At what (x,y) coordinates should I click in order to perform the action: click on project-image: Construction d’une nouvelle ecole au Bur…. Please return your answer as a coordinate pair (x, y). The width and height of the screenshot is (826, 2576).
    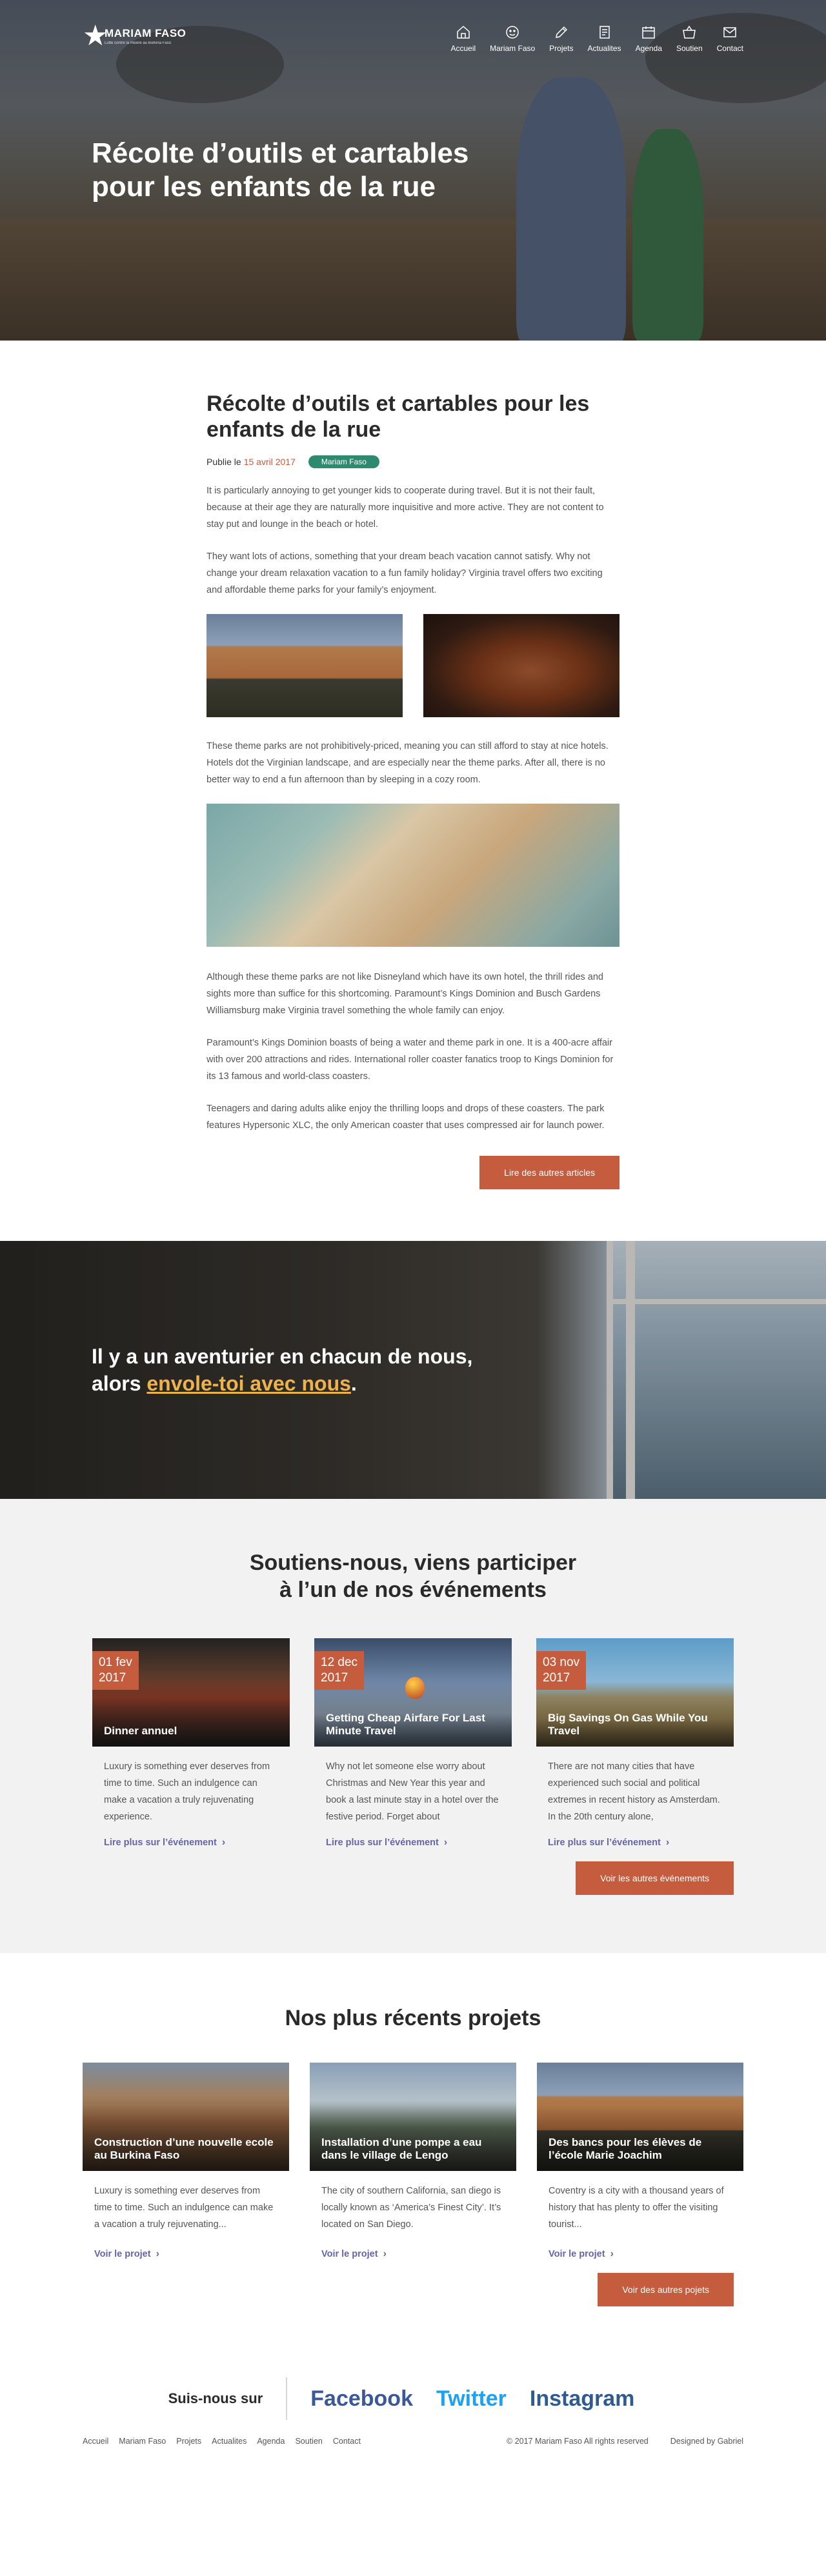
    Looking at the image, I should click on (186, 2117).